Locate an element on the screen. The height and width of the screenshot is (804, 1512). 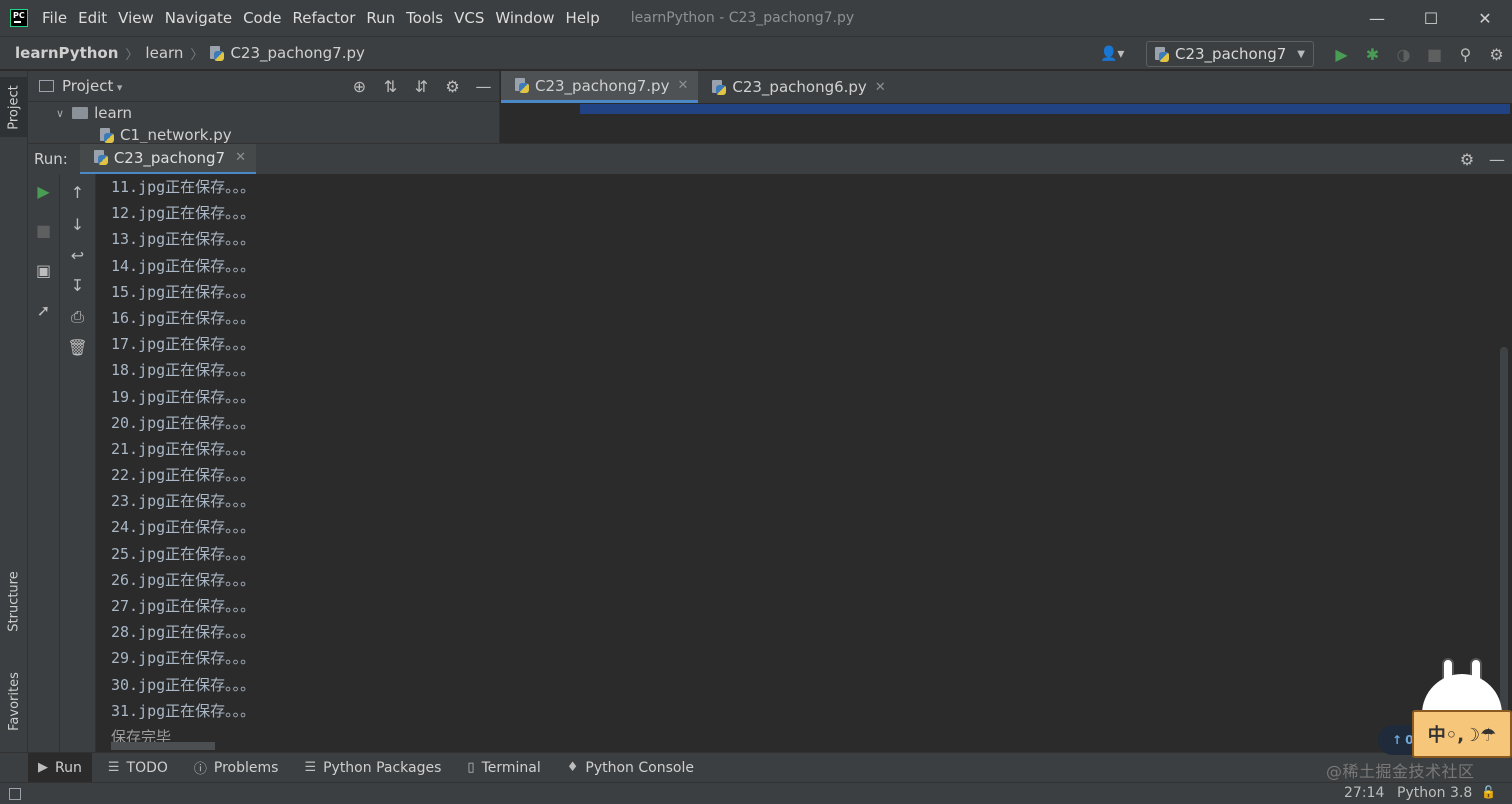
run-config-label: C23_pachong7 is located at coordinates (1231, 54).